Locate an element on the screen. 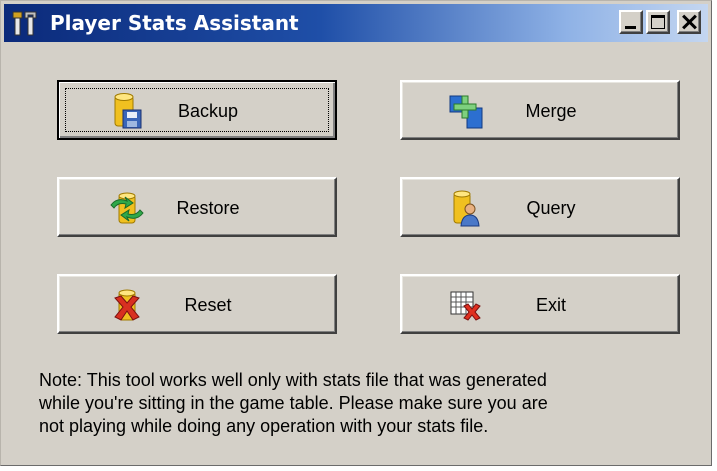 Image resolution: width=717 pixels, height=471 pixels. query-button: Query is located at coordinates (540, 207).